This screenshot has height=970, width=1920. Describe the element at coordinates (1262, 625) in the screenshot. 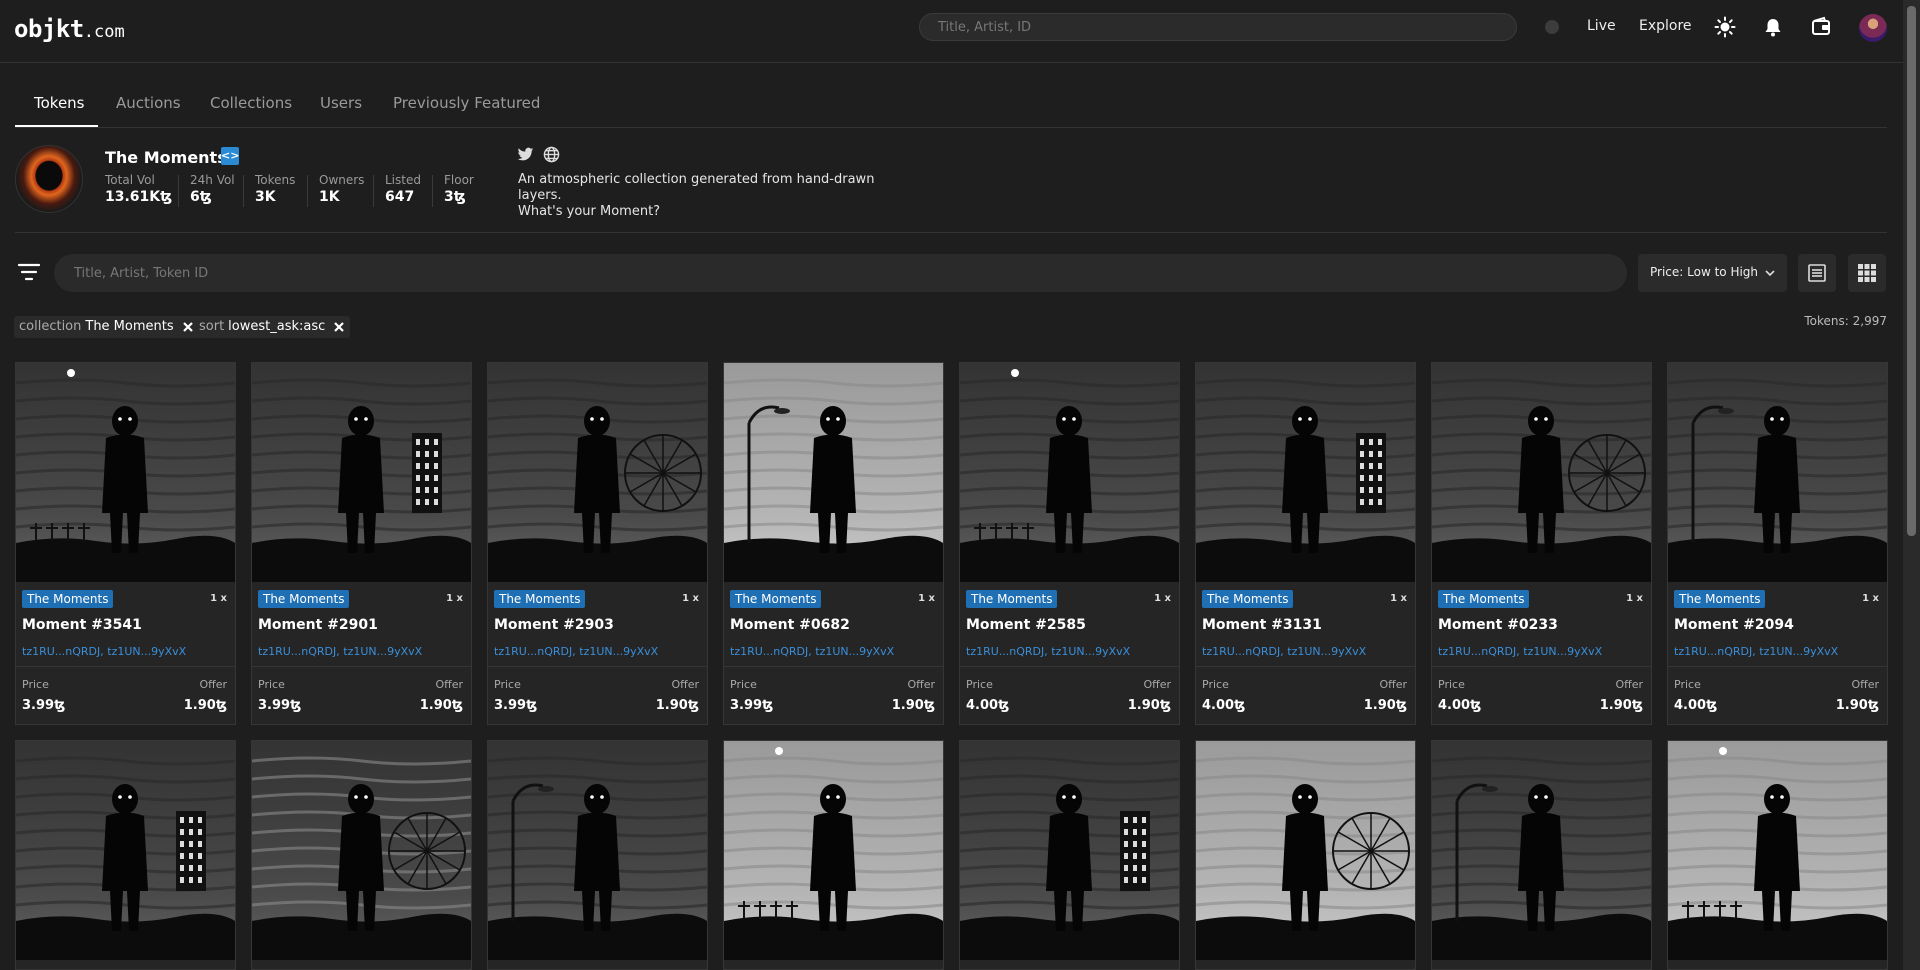

I see `token-title: Moment #3131` at that location.